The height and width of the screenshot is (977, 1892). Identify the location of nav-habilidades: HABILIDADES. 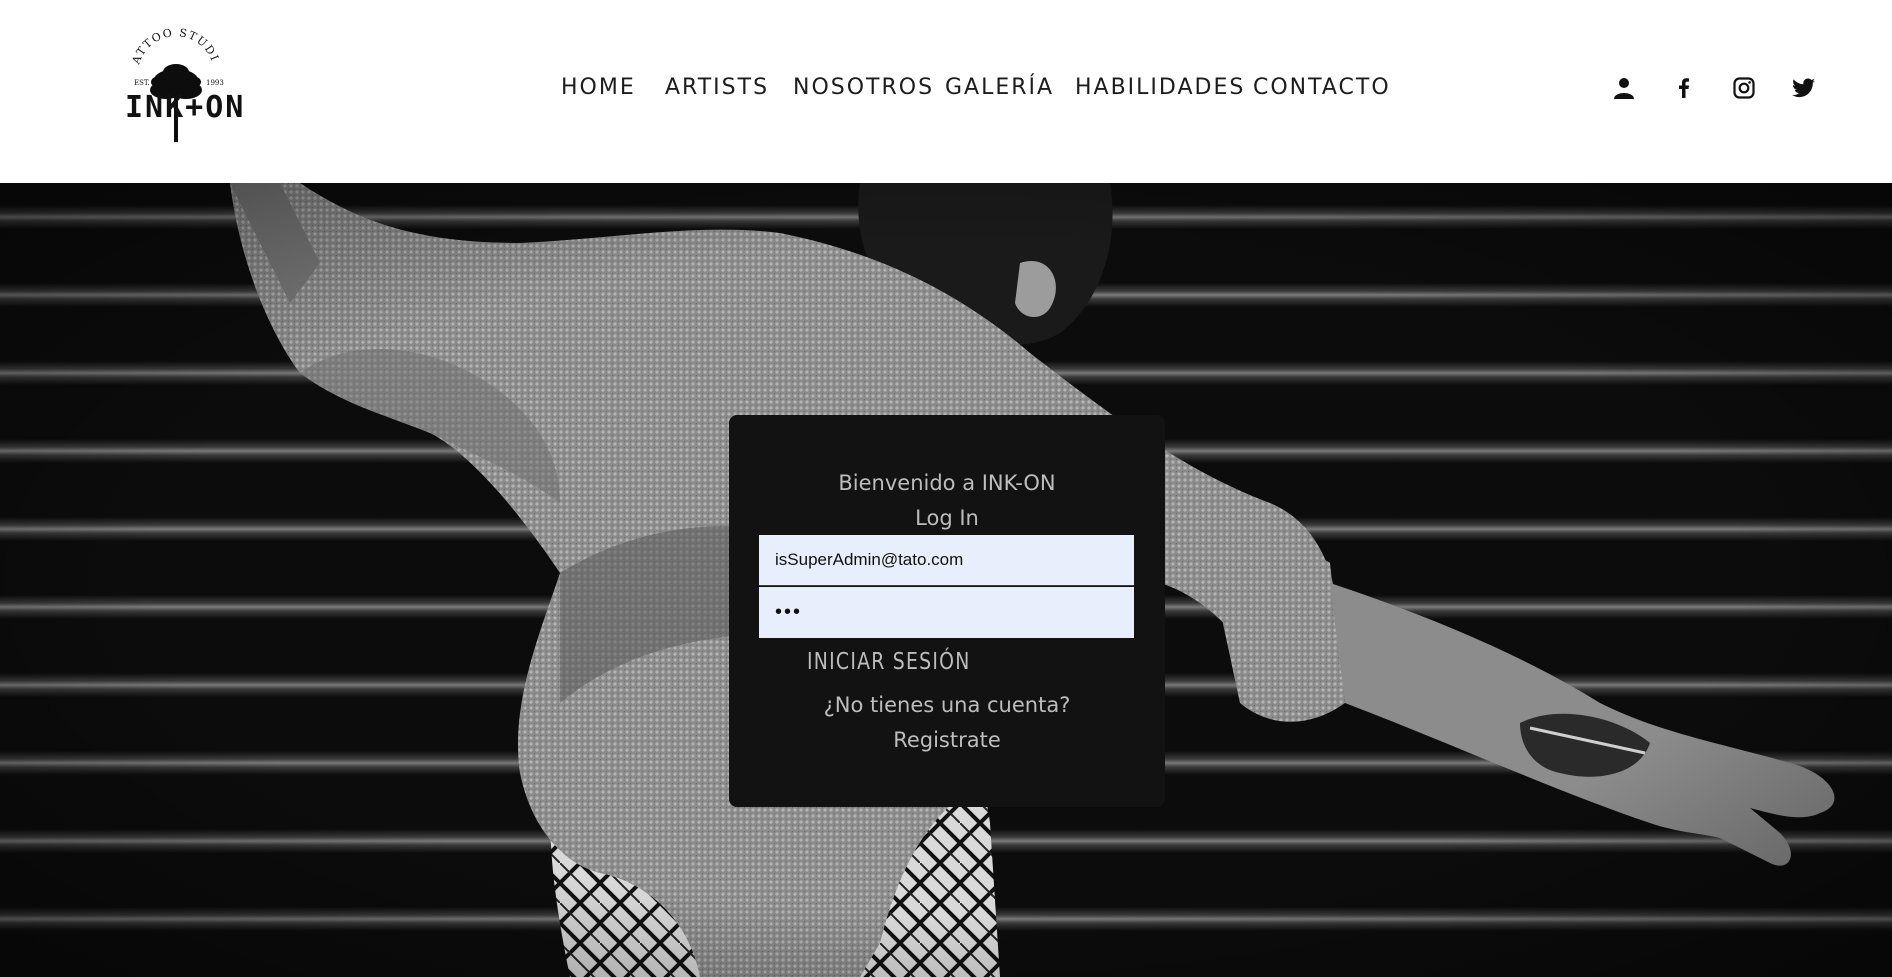
(1160, 87).